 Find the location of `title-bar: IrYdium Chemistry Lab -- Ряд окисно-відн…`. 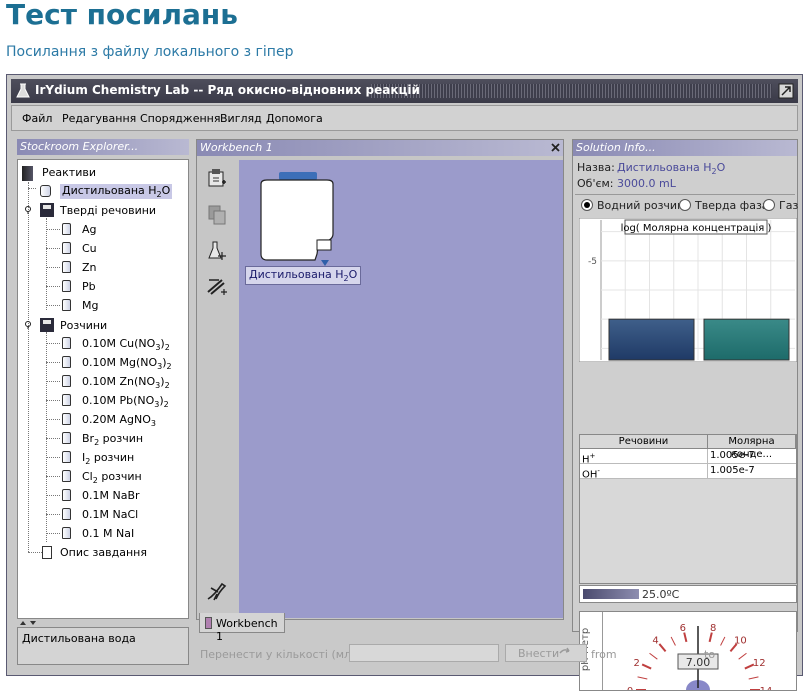

title-bar: IrYdium Chemistry Lab -- Ряд окисно-відн… is located at coordinates (404, 91).